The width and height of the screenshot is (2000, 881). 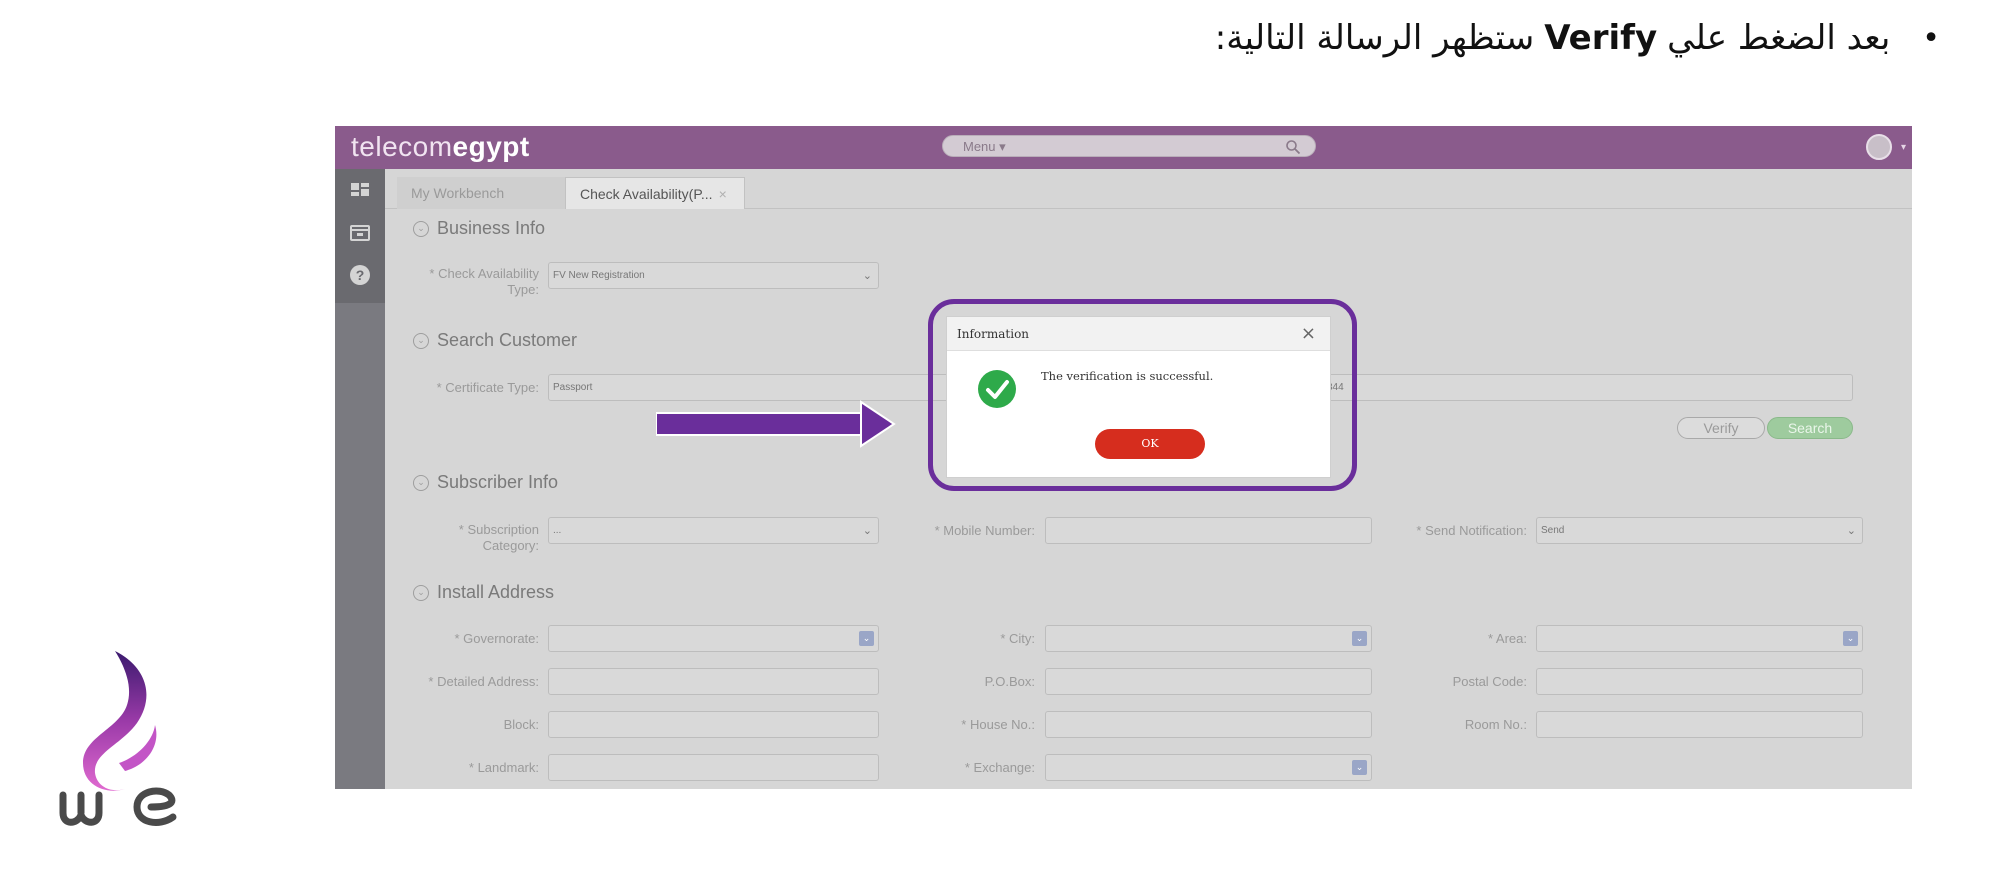 I want to click on postal-code-label: Postal Code:, so click(x=1489, y=681).